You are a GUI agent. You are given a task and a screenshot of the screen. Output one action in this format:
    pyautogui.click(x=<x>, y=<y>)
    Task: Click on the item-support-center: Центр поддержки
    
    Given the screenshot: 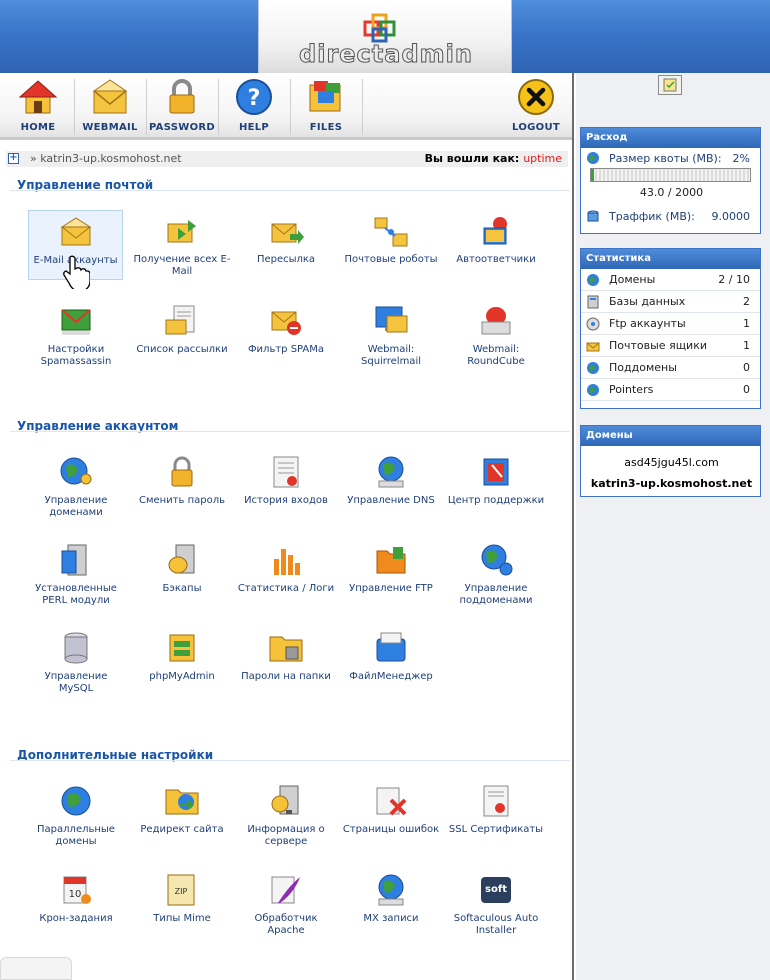 What is the action you would take?
    pyautogui.click(x=496, y=481)
    